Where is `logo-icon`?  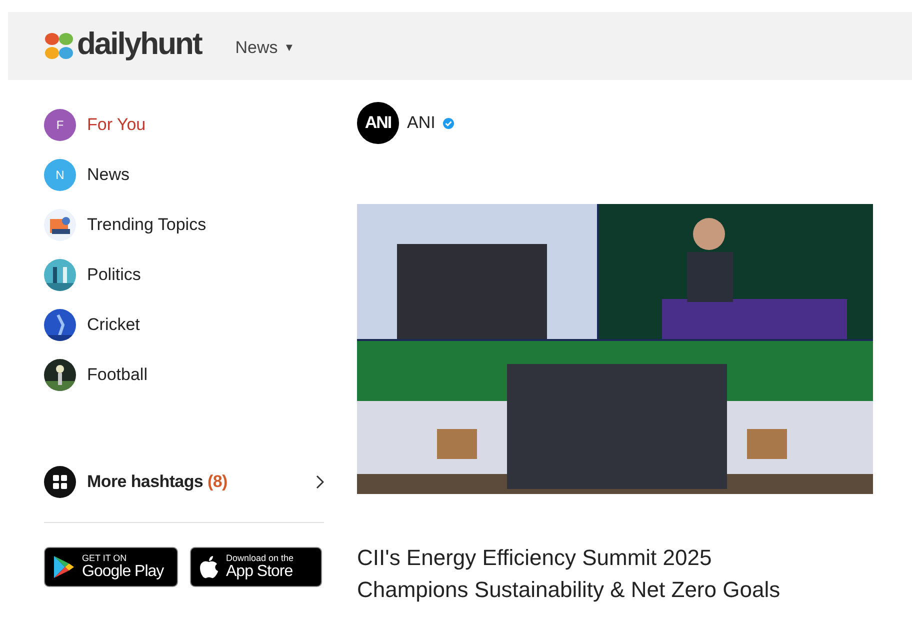 logo-icon is located at coordinates (59, 46).